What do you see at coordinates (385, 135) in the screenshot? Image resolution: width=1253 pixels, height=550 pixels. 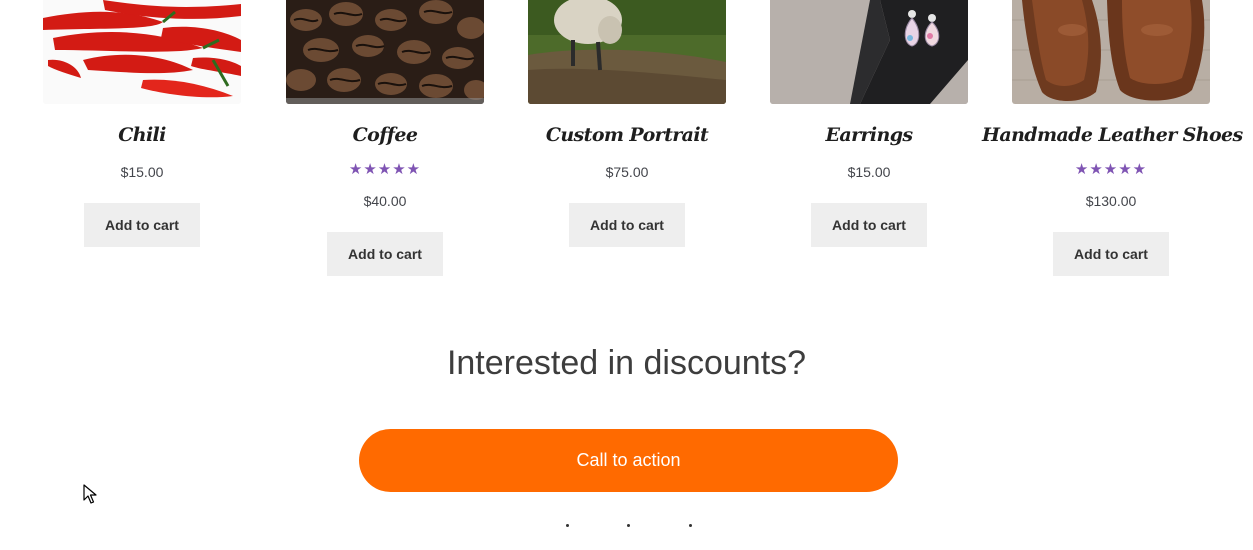 I see `product-title: Coffee` at bounding box center [385, 135].